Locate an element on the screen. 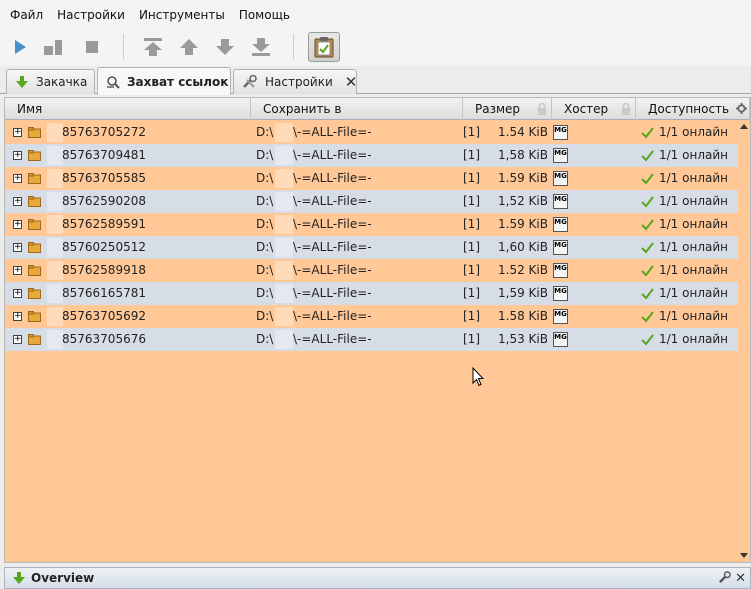 Image resolution: width=751 pixels, height=589 pixels. tab-settings: Настройки ✕ is located at coordinates (295, 81).